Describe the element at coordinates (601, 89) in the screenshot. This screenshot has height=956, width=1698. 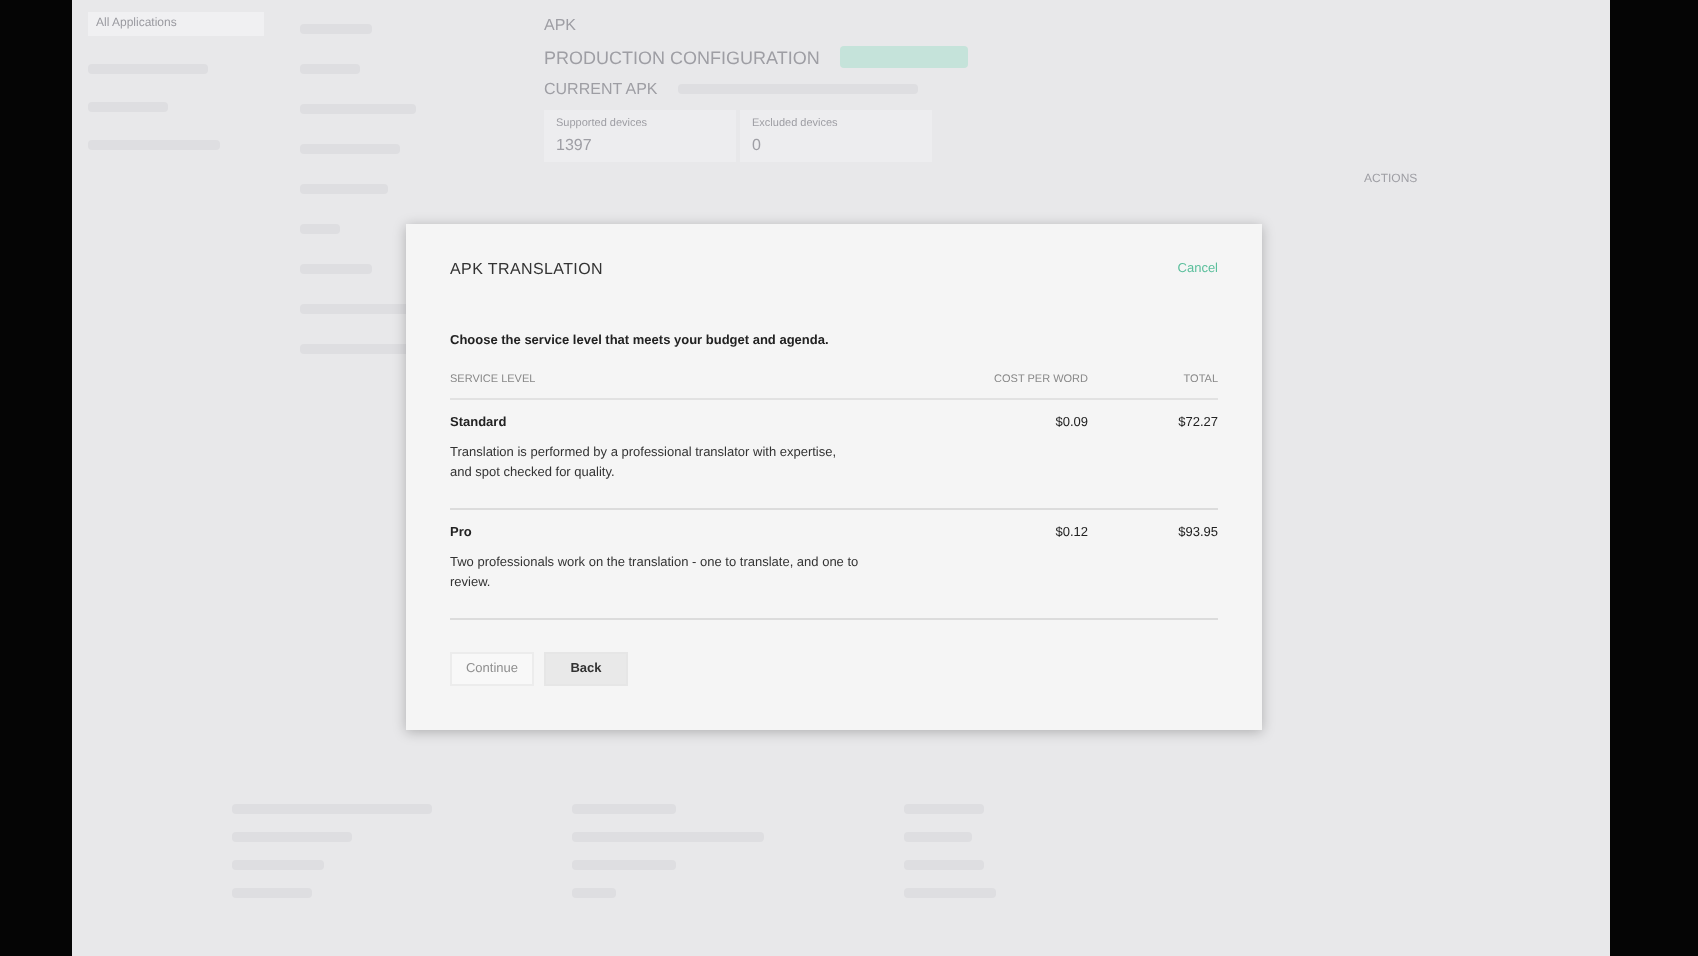
I see `section-title: CURRENT APK` at that location.